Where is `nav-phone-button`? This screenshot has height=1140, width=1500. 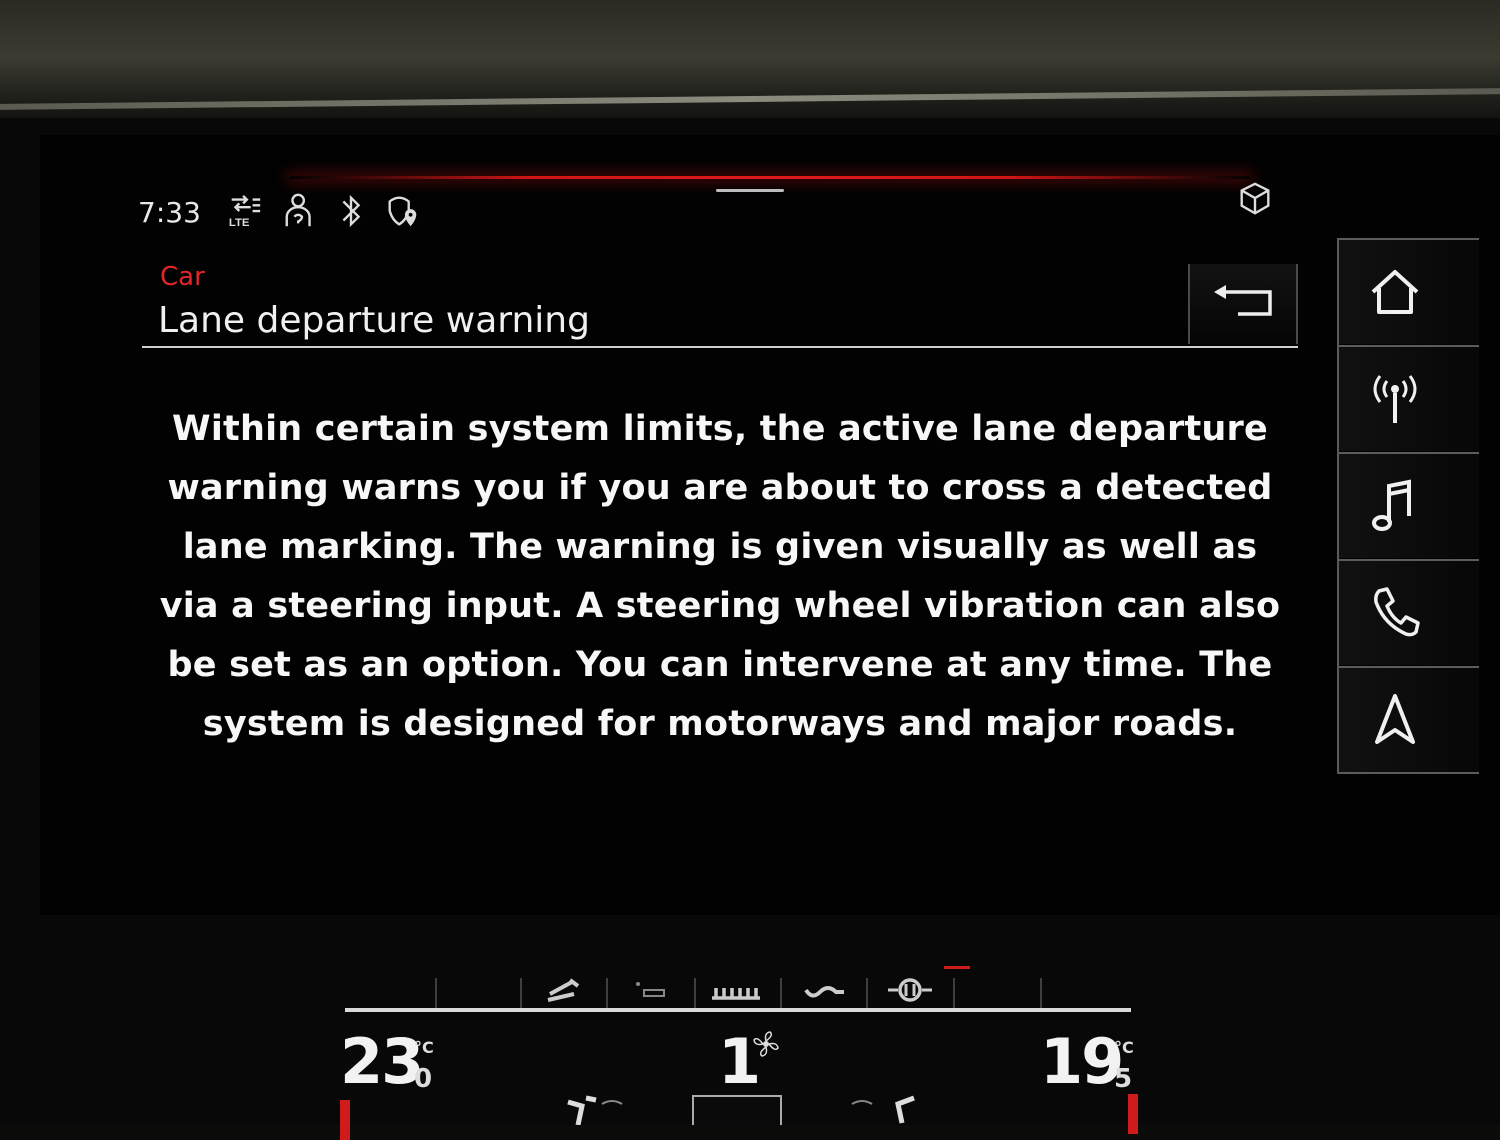
nav-phone-button is located at coordinates (1409, 612).